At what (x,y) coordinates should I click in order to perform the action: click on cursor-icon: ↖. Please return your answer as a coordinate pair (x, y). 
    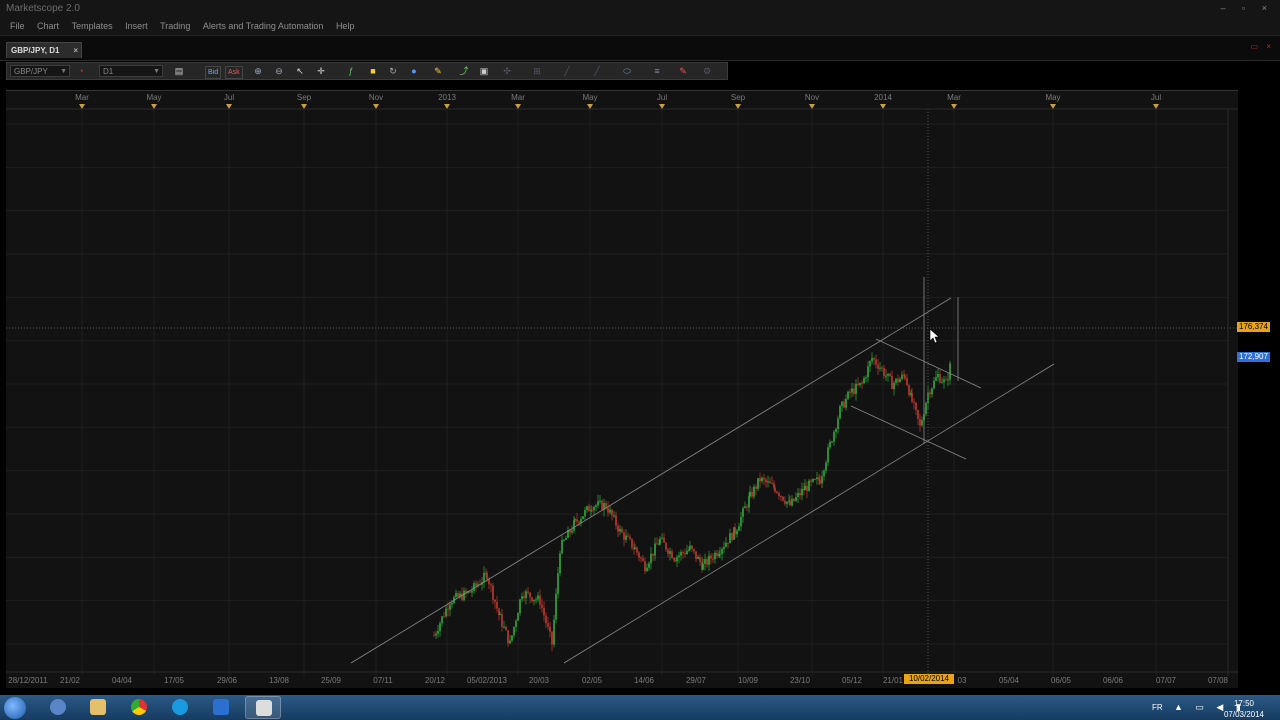
    Looking at the image, I should click on (300, 71).